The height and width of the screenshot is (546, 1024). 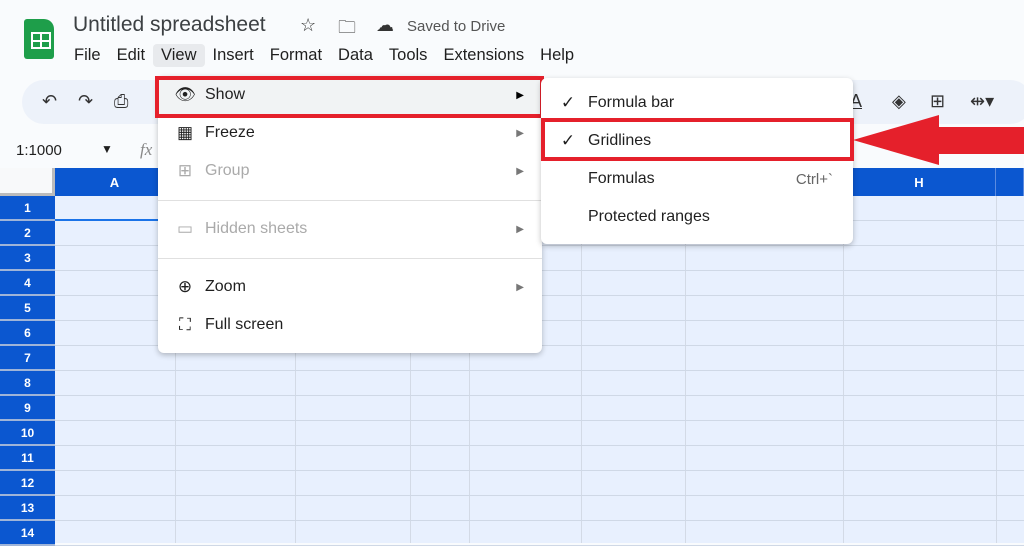 What do you see at coordinates (27, 408) in the screenshot?
I see `row-header: 9` at bounding box center [27, 408].